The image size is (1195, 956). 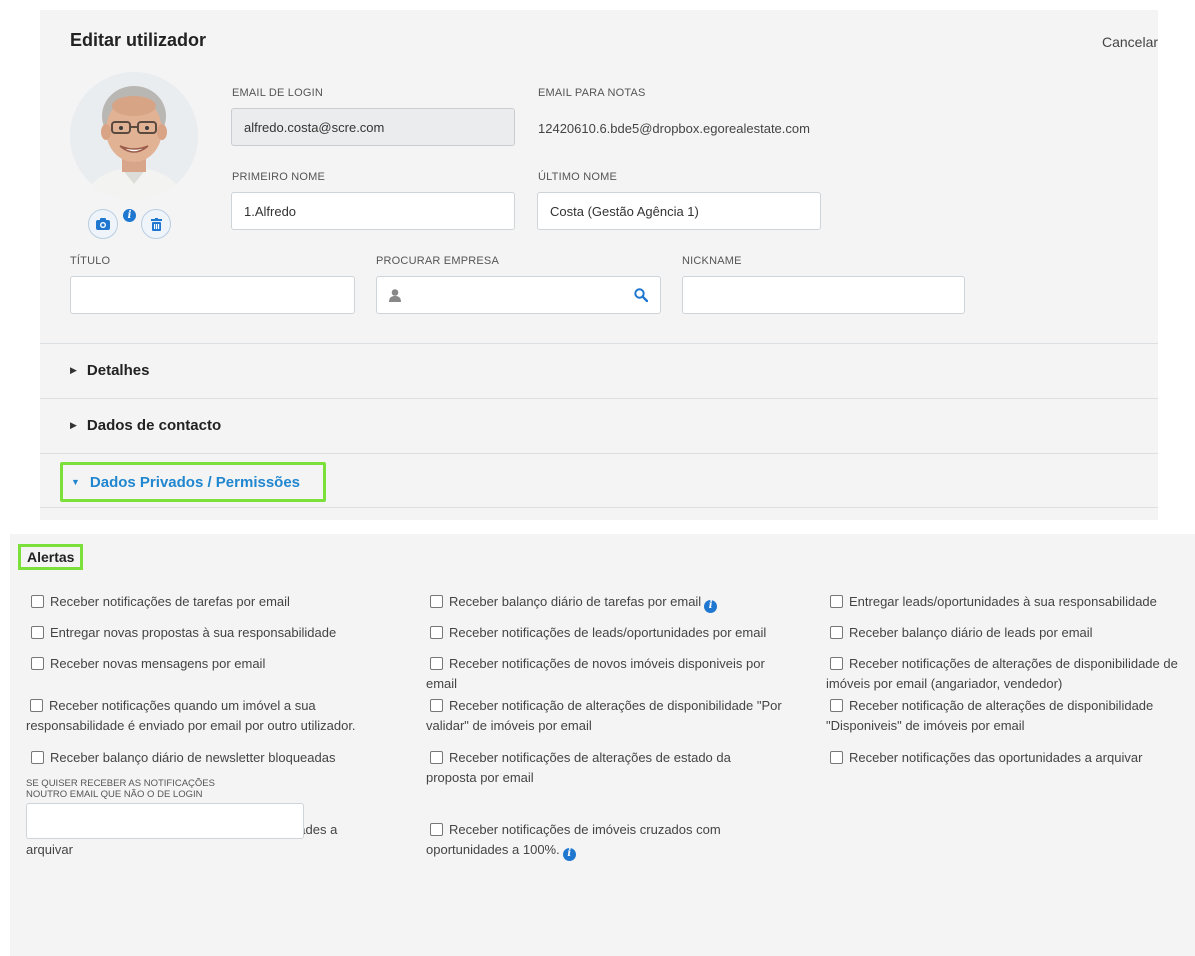 I want to click on notes-email-label: EMAIL PARA NOTAS, so click(x=592, y=93).